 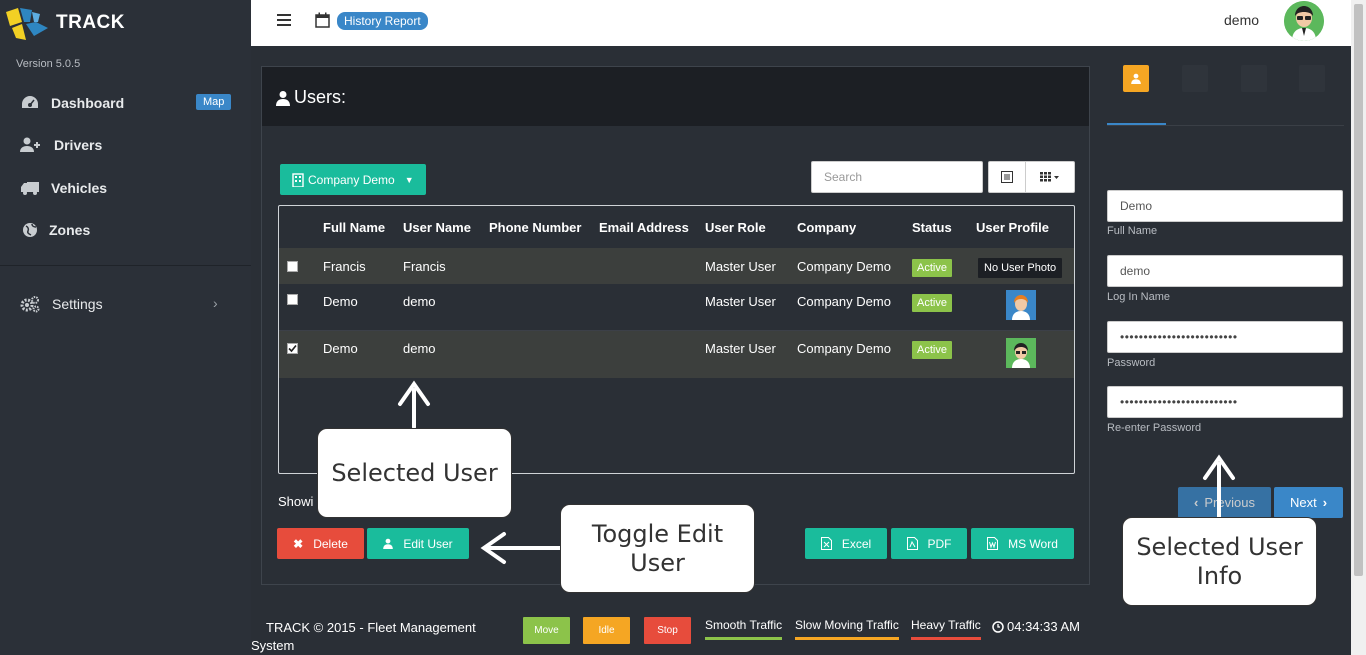 I want to click on selected-user-info-callout: Selected User Info, so click(x=1219, y=561).